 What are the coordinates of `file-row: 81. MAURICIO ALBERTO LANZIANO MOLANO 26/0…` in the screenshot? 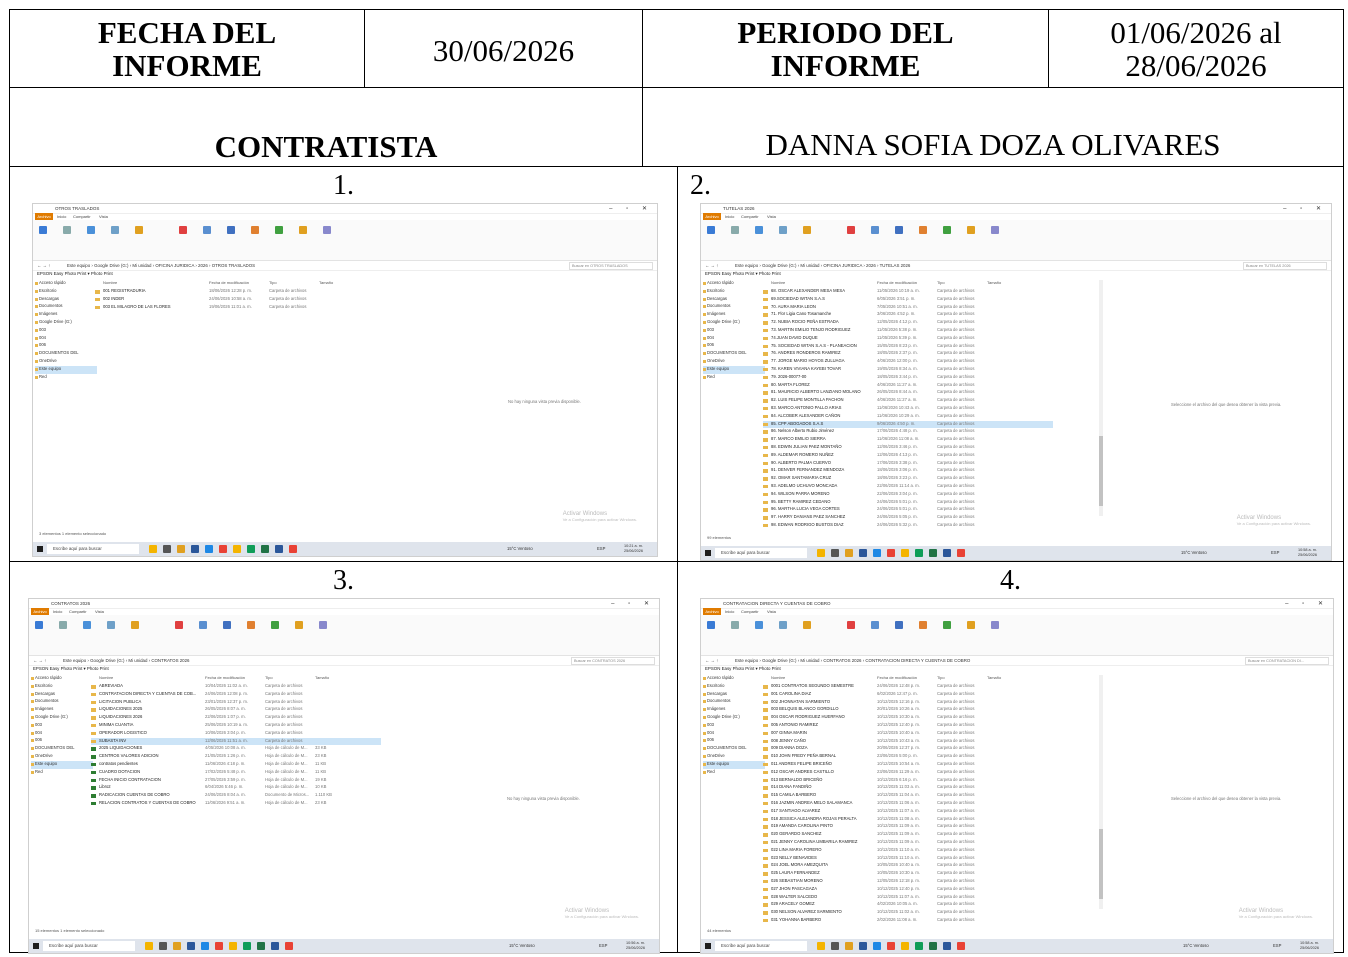 It's located at (908, 393).